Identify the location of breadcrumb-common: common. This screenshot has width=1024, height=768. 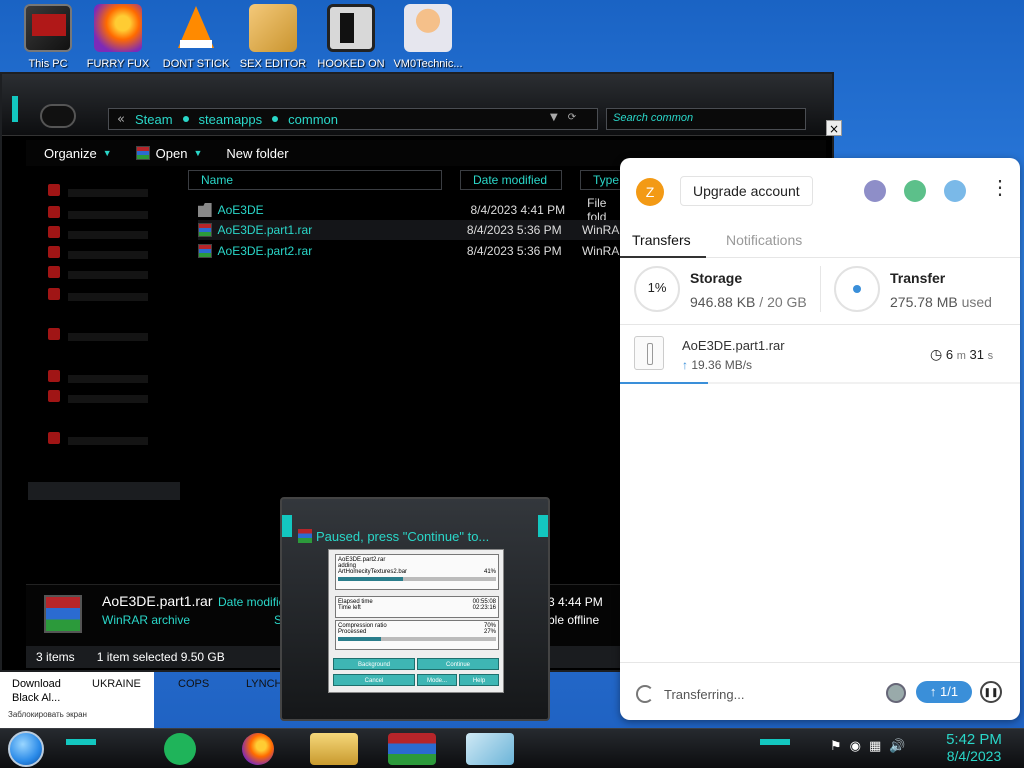
(313, 119).